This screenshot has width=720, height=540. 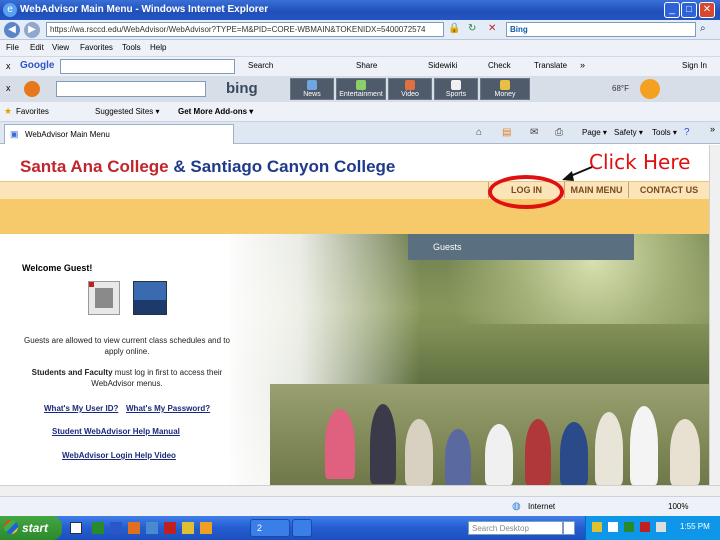 What do you see at coordinates (119, 134) in the screenshot?
I see `tab-webadvisor: ▣ WebAdvisor Main Menu` at bounding box center [119, 134].